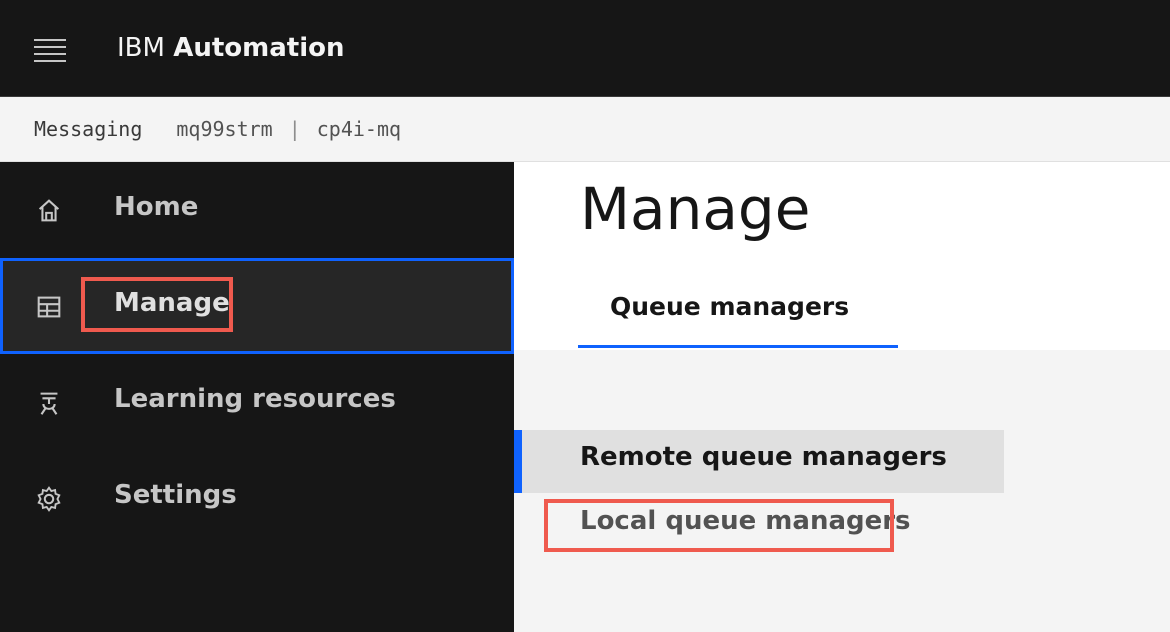 Image resolution: width=1170 pixels, height=632 pixels. Describe the element at coordinates (49, 210) in the screenshot. I see `home-icon` at that location.